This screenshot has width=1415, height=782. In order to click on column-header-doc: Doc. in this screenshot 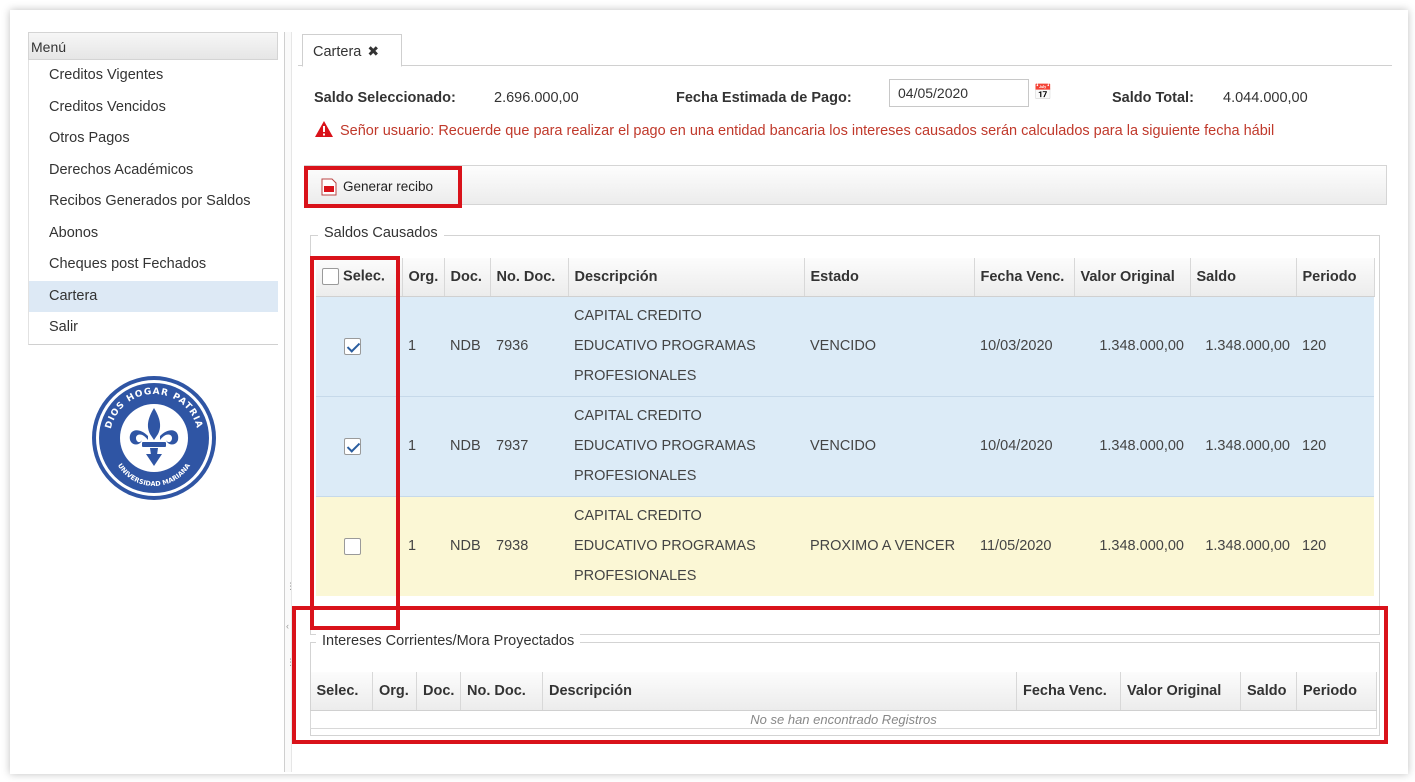, I will do `click(467, 277)`.